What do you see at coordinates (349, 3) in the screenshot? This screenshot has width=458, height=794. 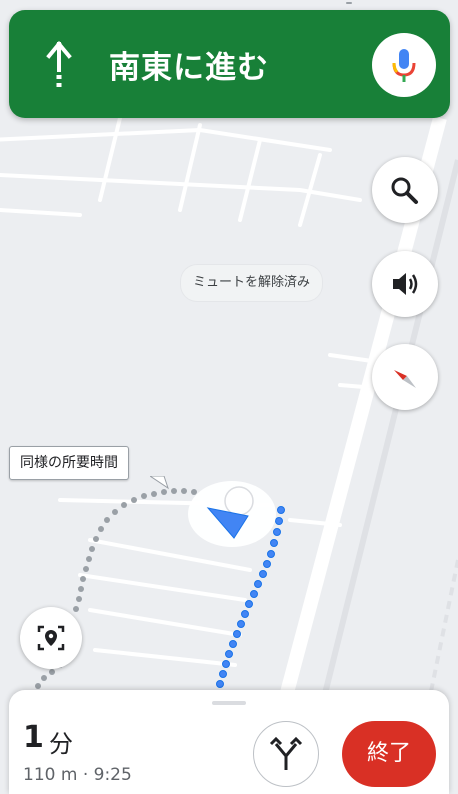 I see `status-indicator` at bounding box center [349, 3].